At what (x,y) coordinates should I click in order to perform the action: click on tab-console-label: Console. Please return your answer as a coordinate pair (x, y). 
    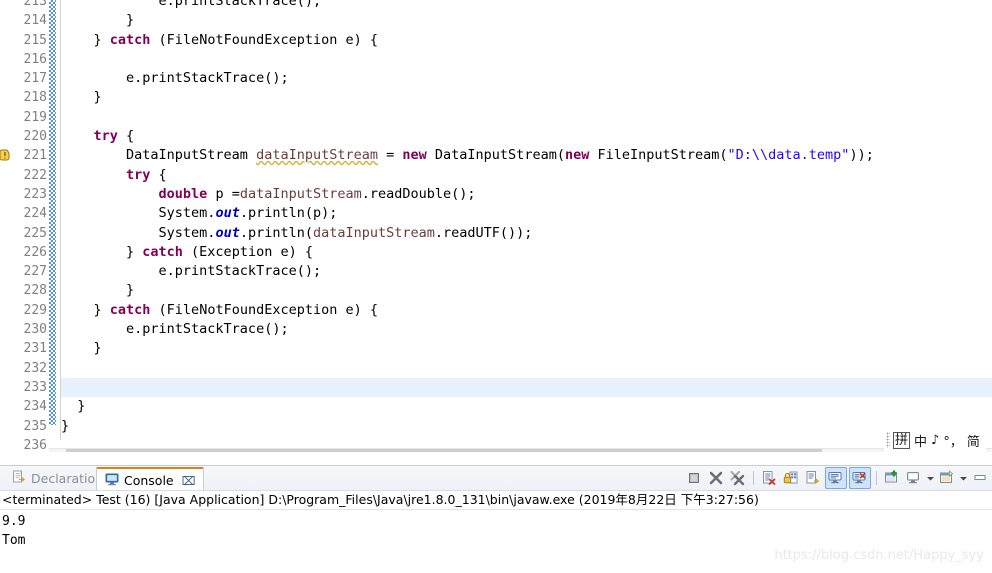
    Looking at the image, I should click on (149, 480).